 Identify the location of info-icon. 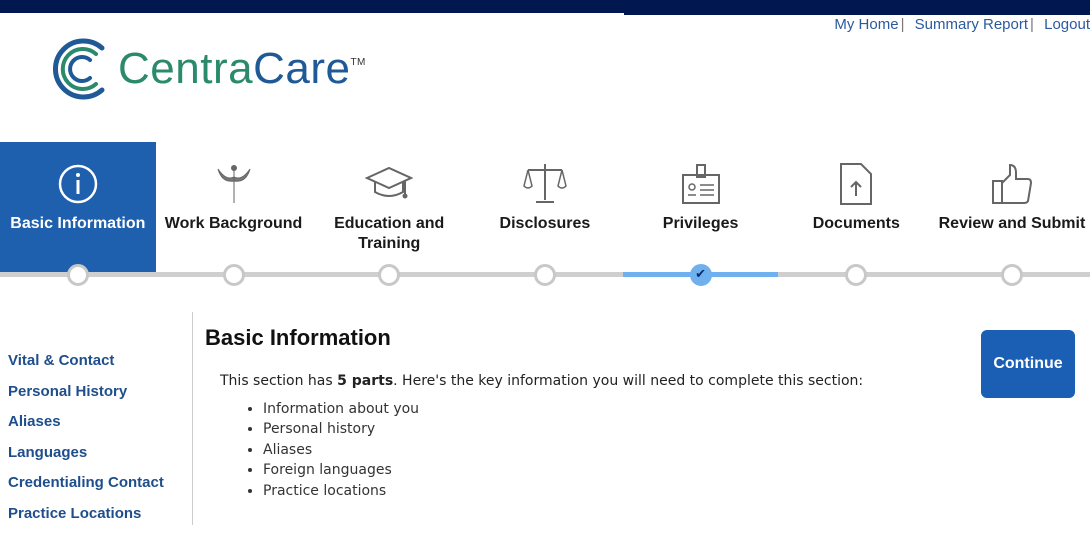
(78, 184).